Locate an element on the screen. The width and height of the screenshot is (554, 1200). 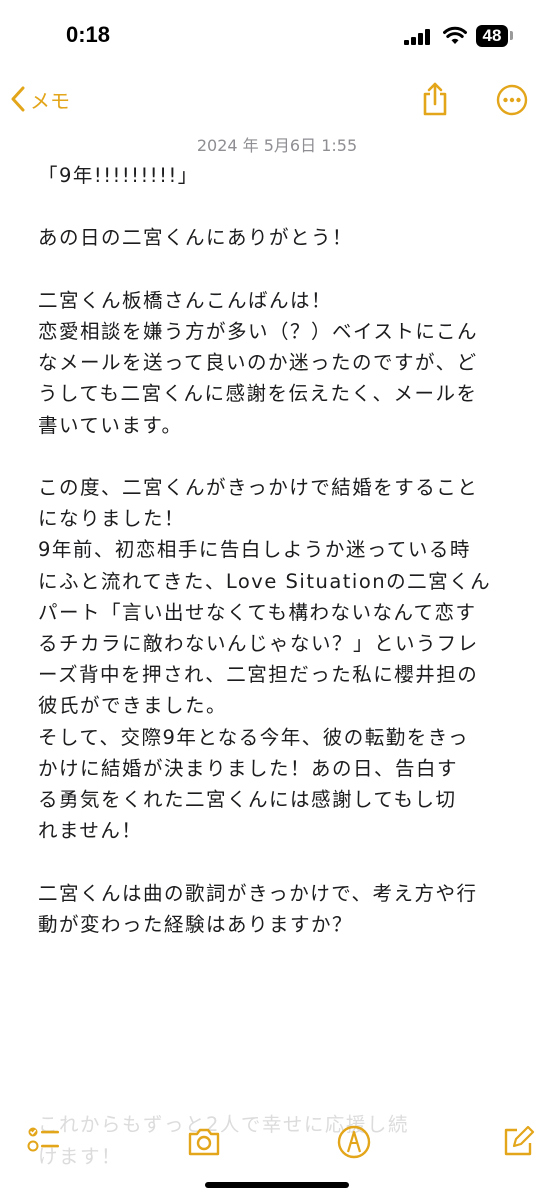
chevron-left-icon is located at coordinates (18, 99).